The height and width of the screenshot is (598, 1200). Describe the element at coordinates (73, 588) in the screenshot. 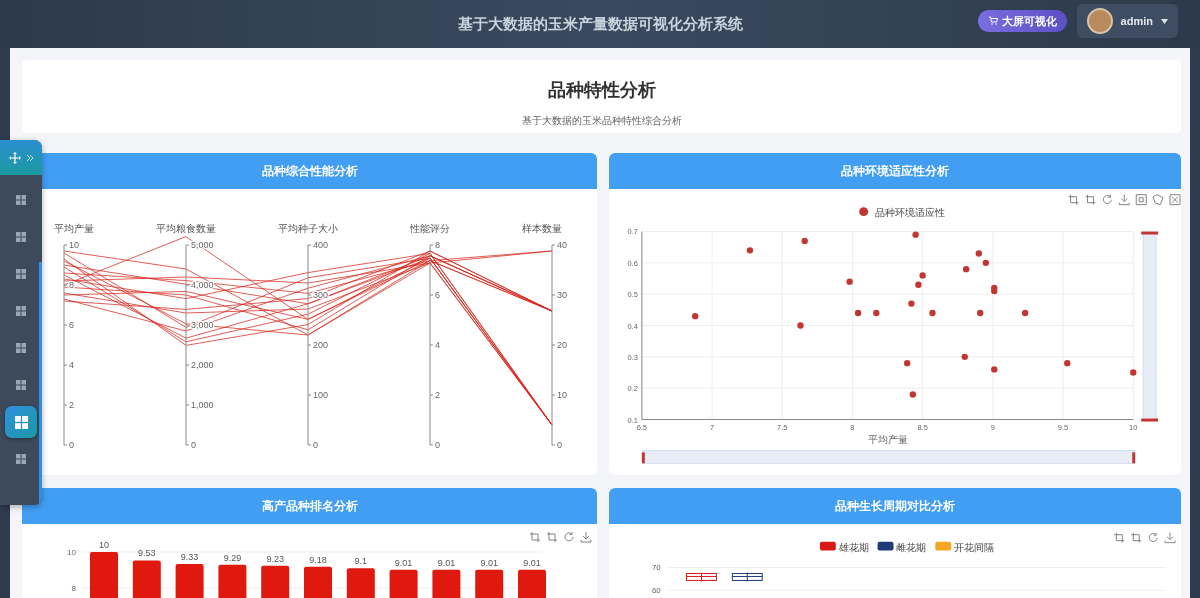

I see `tick-label: 8` at that location.